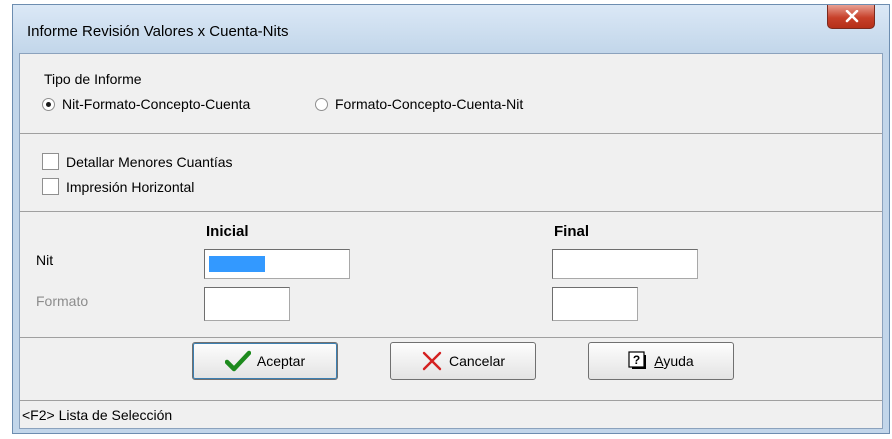  What do you see at coordinates (130, 187) in the screenshot?
I see `horizontal-label: Impresión Horizontal` at bounding box center [130, 187].